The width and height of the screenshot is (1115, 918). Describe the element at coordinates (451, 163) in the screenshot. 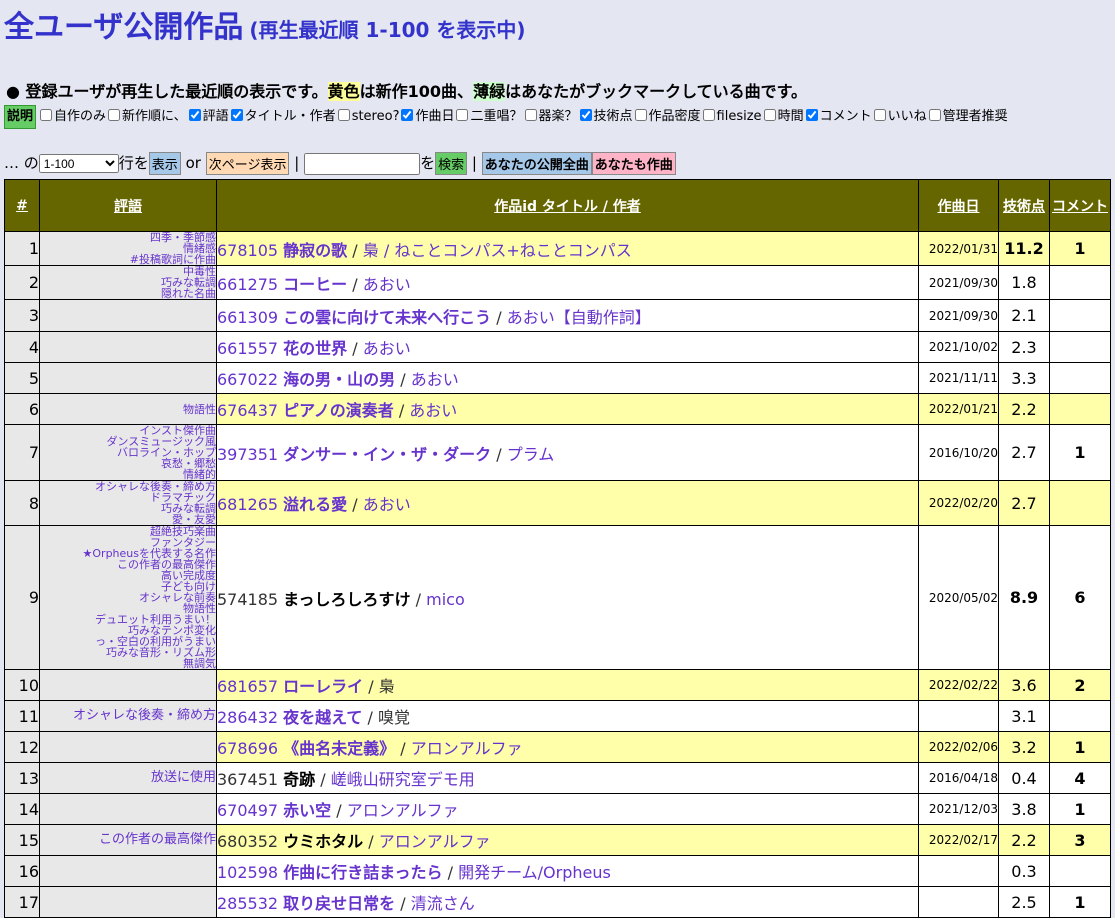

I see `search-button: 検索` at that location.